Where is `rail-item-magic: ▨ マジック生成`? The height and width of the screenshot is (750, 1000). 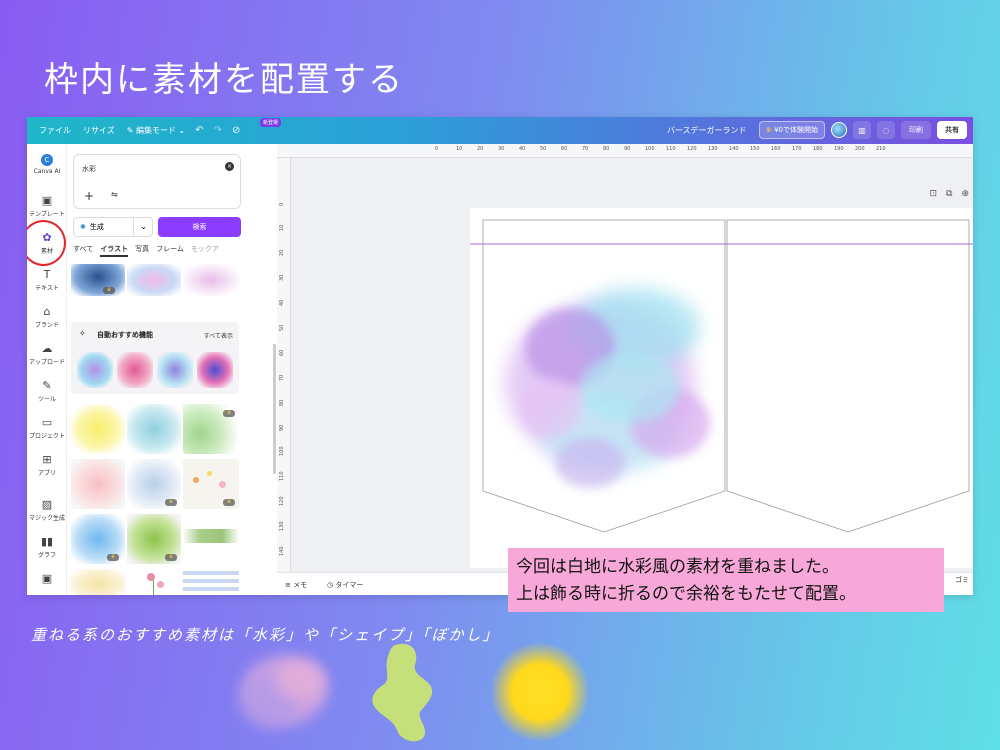 rail-item-magic: ▨ マジック生成 is located at coordinates (47, 510).